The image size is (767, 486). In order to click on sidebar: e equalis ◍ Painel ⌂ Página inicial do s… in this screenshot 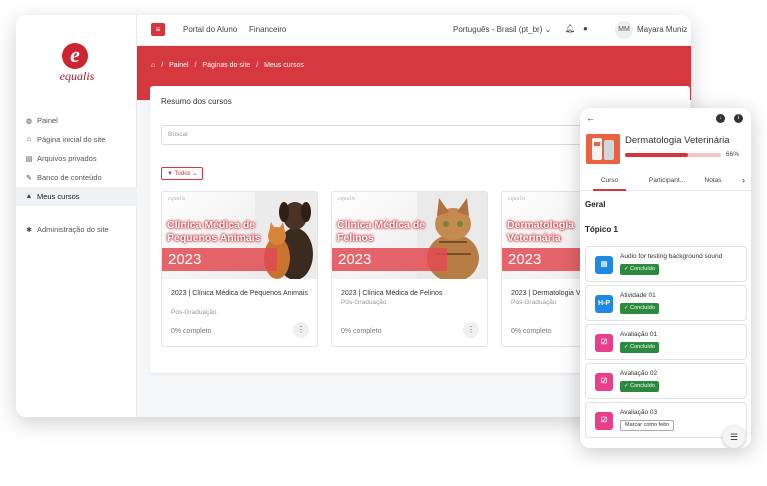, I will do `click(76, 216)`.